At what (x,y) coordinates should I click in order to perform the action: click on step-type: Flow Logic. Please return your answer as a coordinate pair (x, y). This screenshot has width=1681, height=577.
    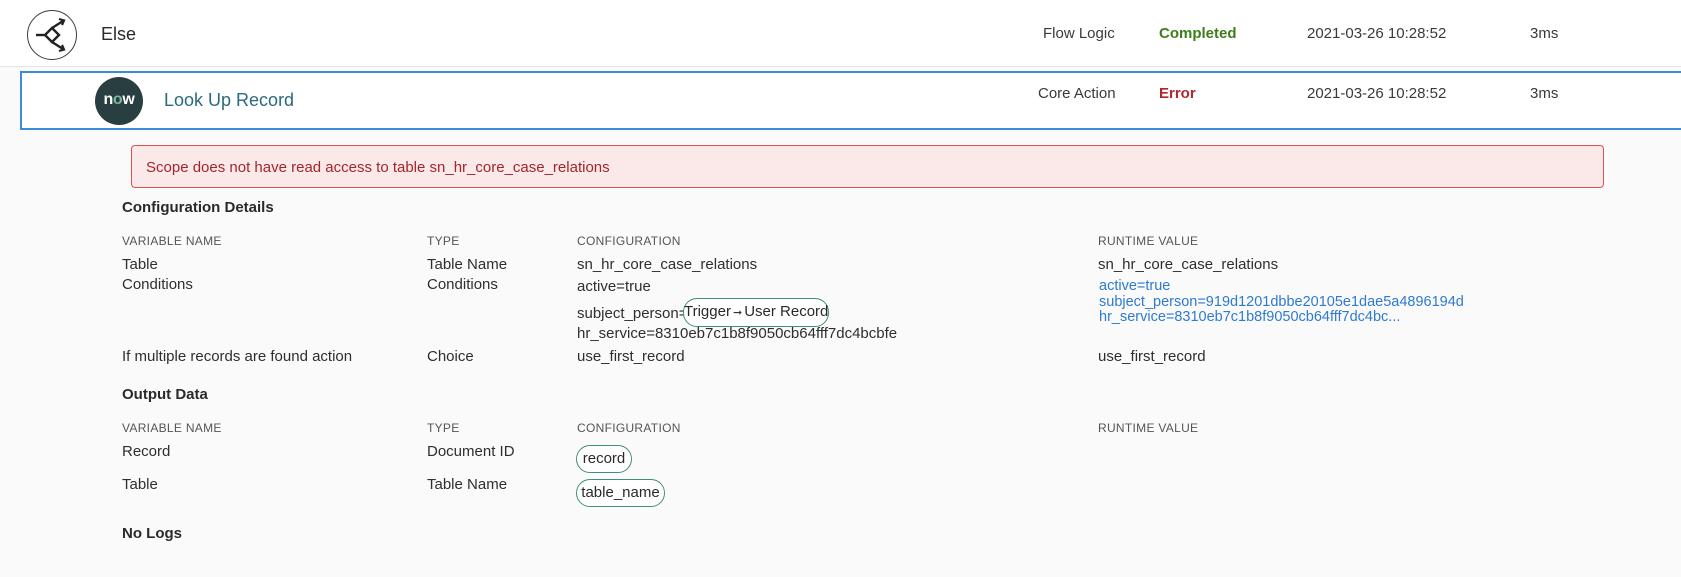
    Looking at the image, I should click on (1079, 33).